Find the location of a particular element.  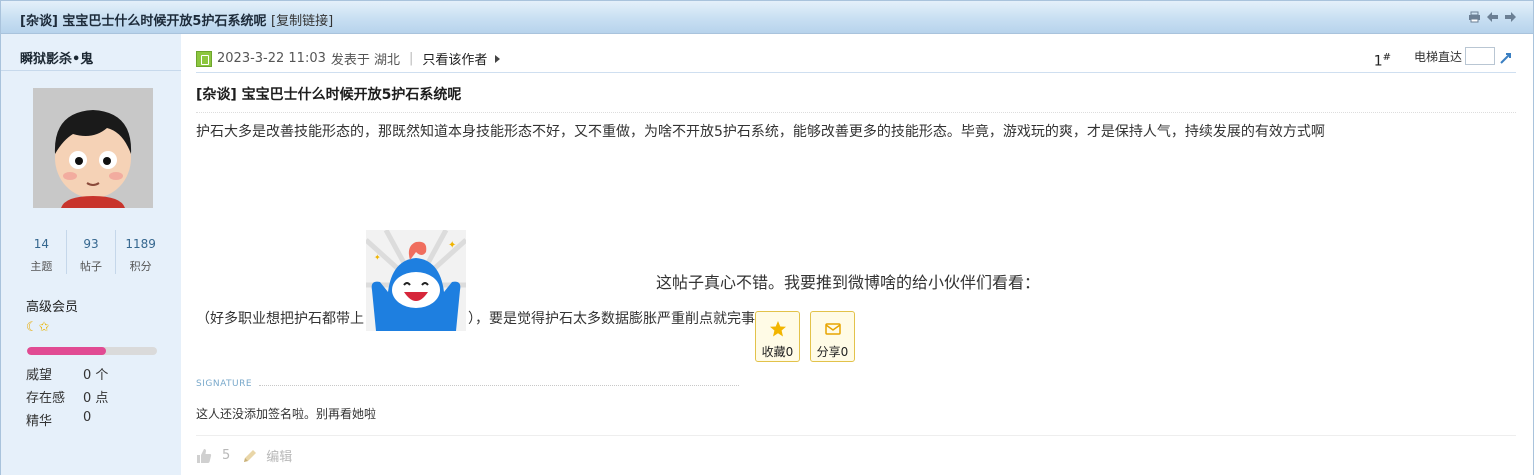

star-icon: ✩ is located at coordinates (44, 327).